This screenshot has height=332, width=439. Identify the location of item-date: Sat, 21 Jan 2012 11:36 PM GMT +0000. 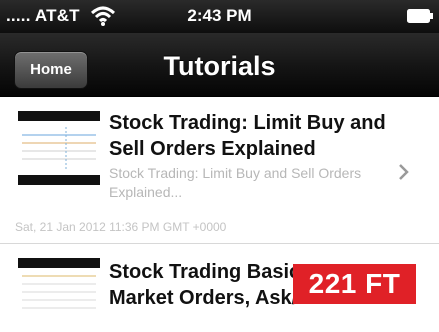
(121, 227).